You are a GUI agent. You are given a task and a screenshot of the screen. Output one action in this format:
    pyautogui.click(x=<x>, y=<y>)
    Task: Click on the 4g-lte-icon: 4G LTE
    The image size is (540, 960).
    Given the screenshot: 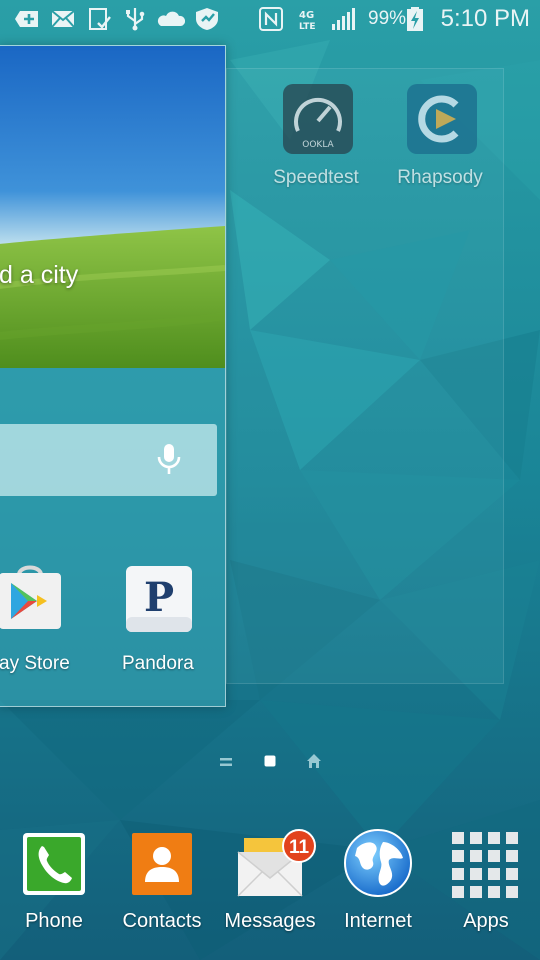 What is the action you would take?
    pyautogui.click(x=307, y=20)
    